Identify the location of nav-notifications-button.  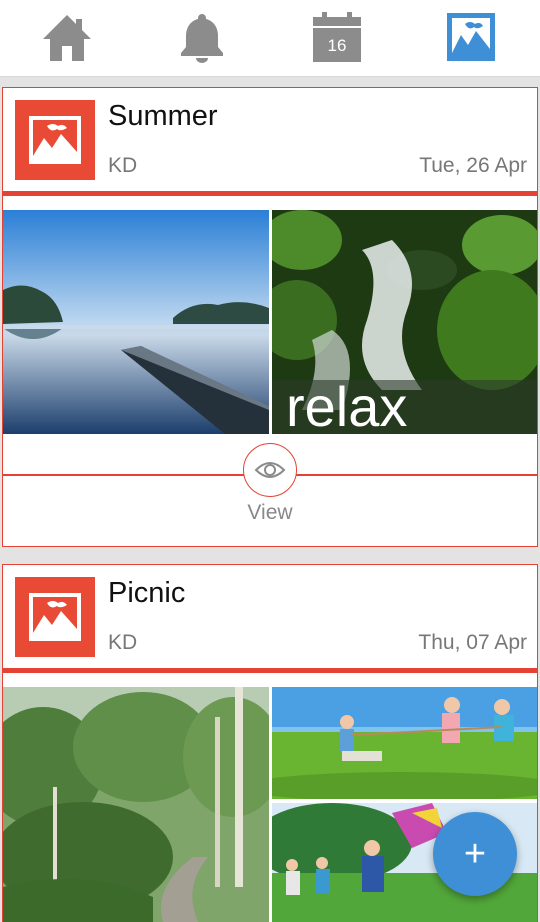
(202, 37).